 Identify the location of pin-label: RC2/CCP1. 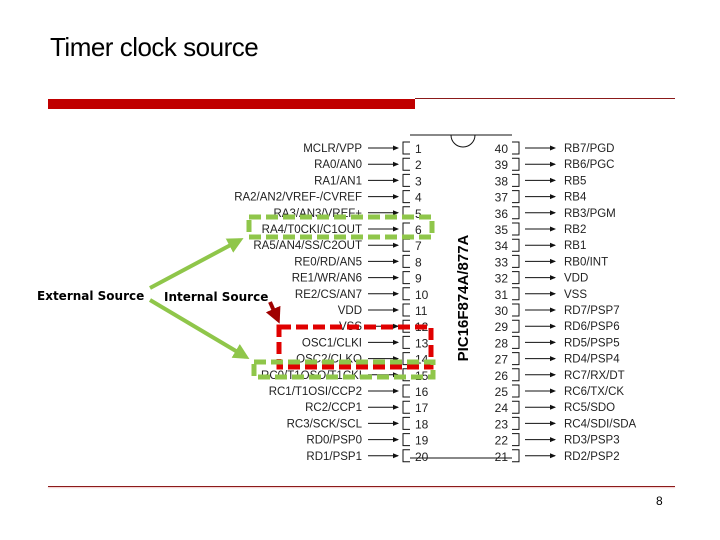
(333, 408).